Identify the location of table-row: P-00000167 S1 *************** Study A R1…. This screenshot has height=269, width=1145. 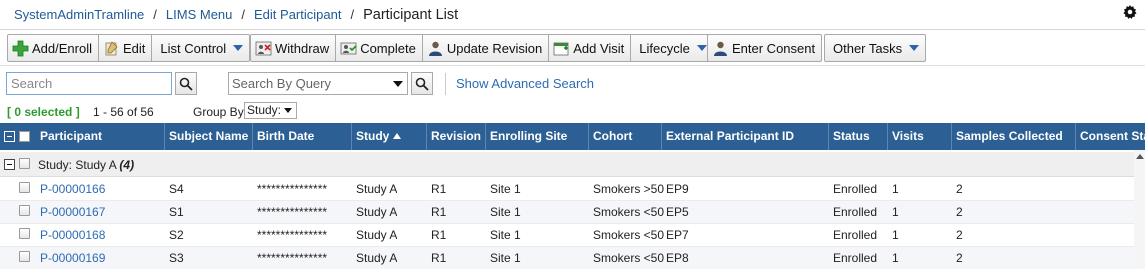
(572, 212).